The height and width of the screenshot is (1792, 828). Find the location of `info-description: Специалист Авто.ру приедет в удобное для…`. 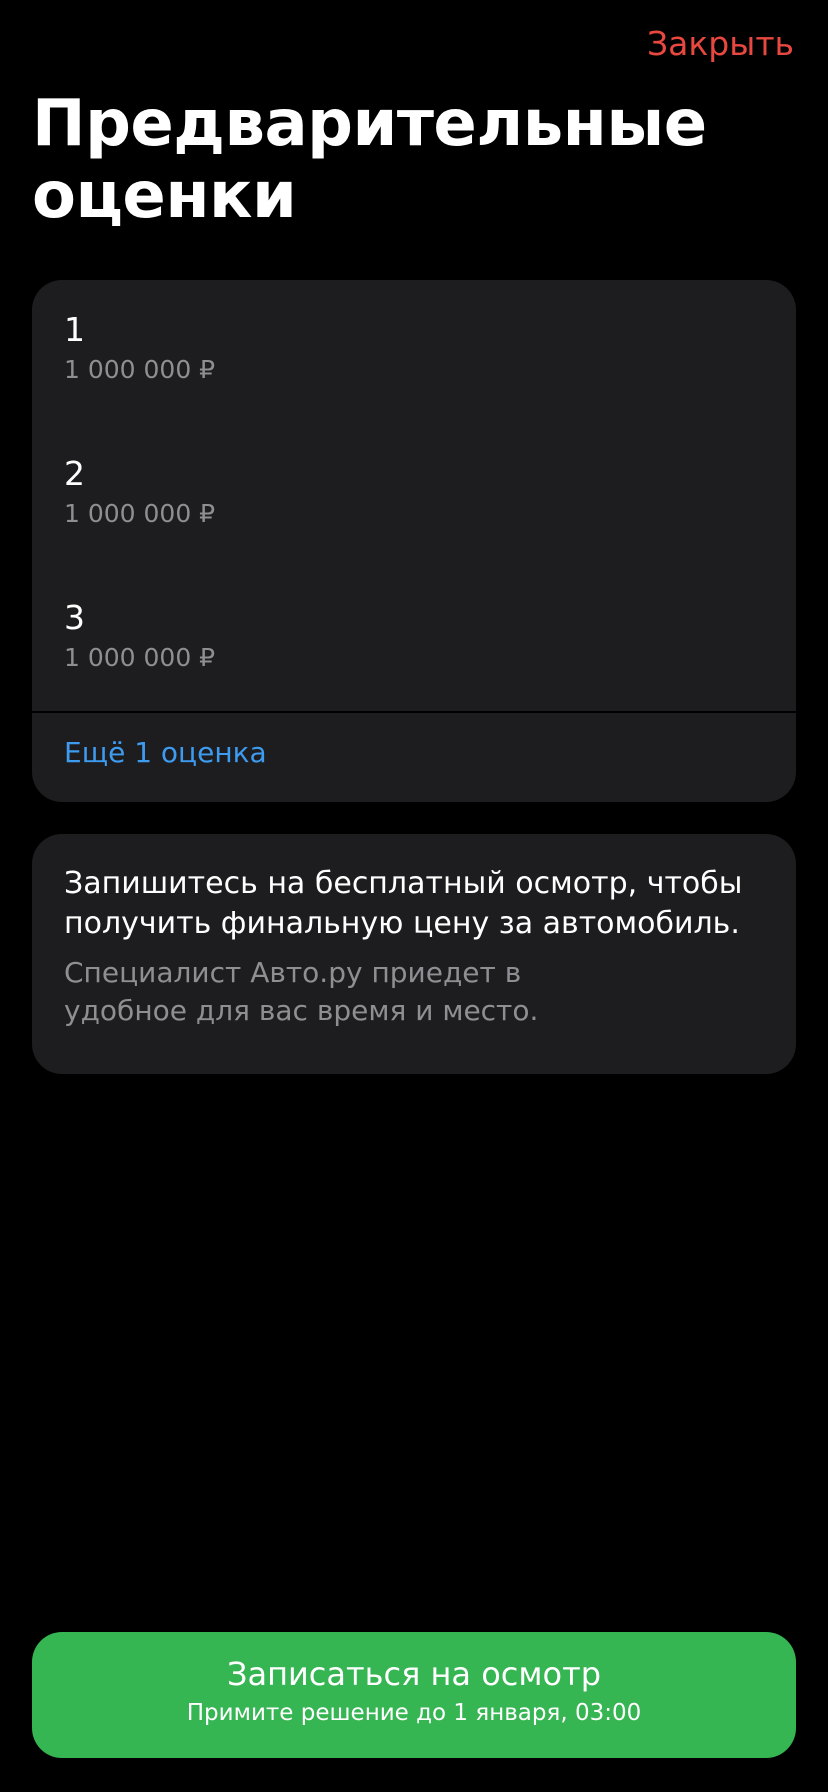

info-description: Специалист Авто.ру приедет в удобное для… is located at coordinates (301, 991).